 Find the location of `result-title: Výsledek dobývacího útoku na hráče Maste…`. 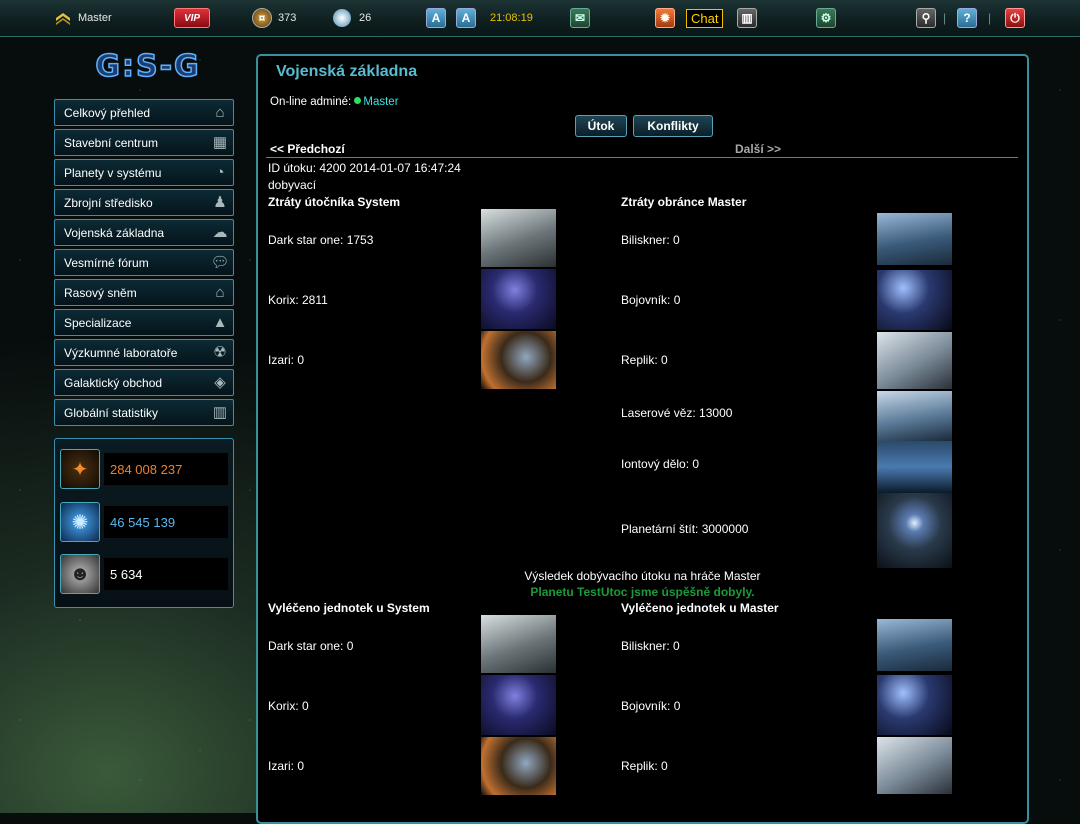

result-title: Výsledek dobývacího útoku na hráče Maste… is located at coordinates (642, 576).